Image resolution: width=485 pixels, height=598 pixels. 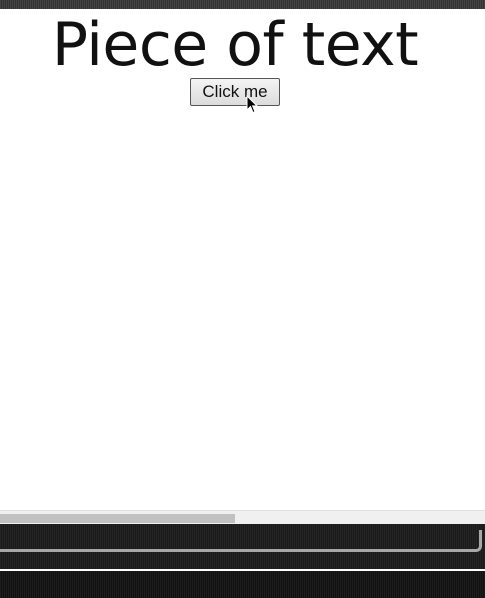 I want to click on horizontal-scrollbar, so click(x=242, y=517).